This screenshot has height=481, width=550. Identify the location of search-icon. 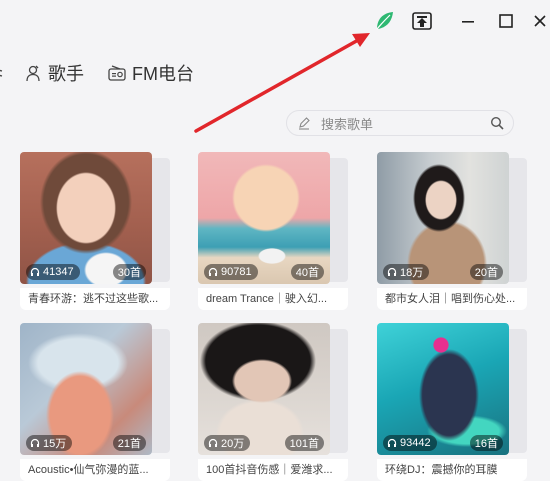
(497, 123).